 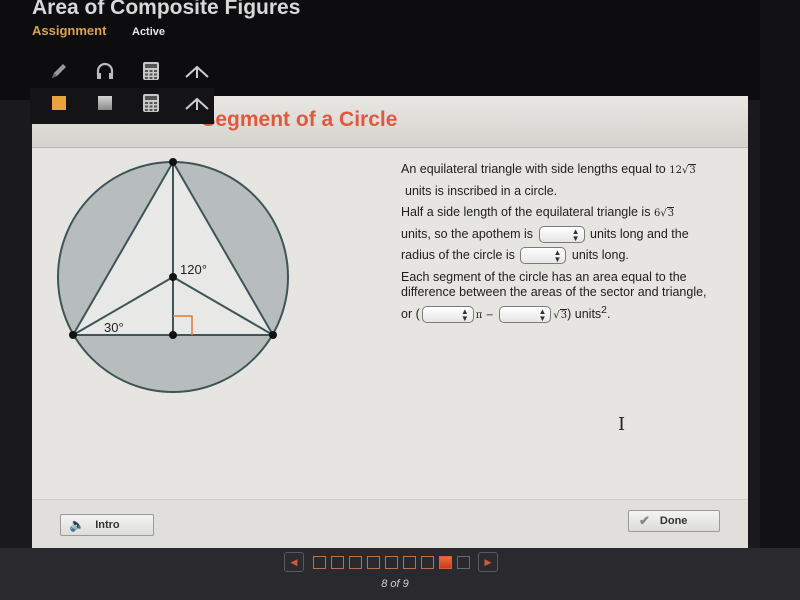 What do you see at coordinates (59, 71) in the screenshot?
I see `pencil-icon` at bounding box center [59, 71].